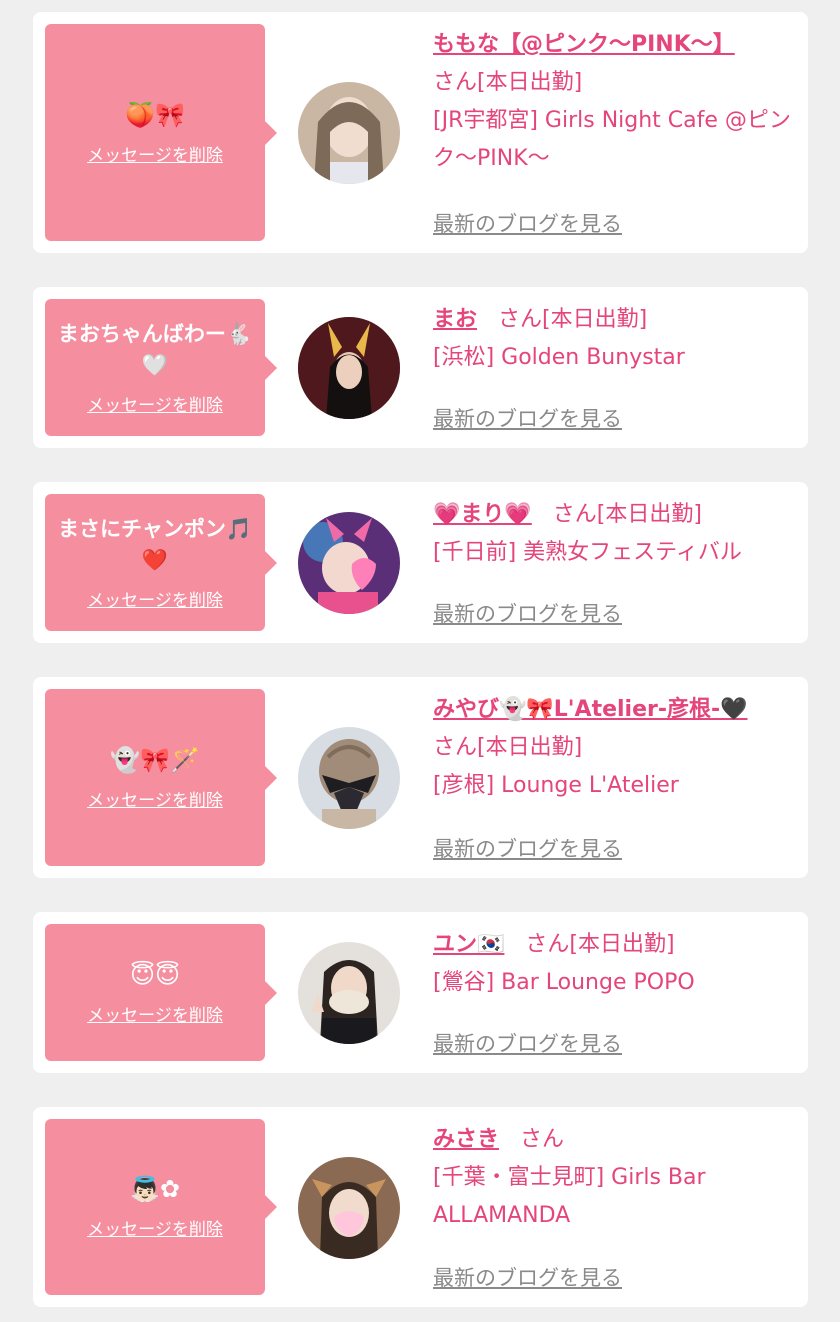  What do you see at coordinates (542, 1139) in the screenshot?
I see `status-text: さん` at bounding box center [542, 1139].